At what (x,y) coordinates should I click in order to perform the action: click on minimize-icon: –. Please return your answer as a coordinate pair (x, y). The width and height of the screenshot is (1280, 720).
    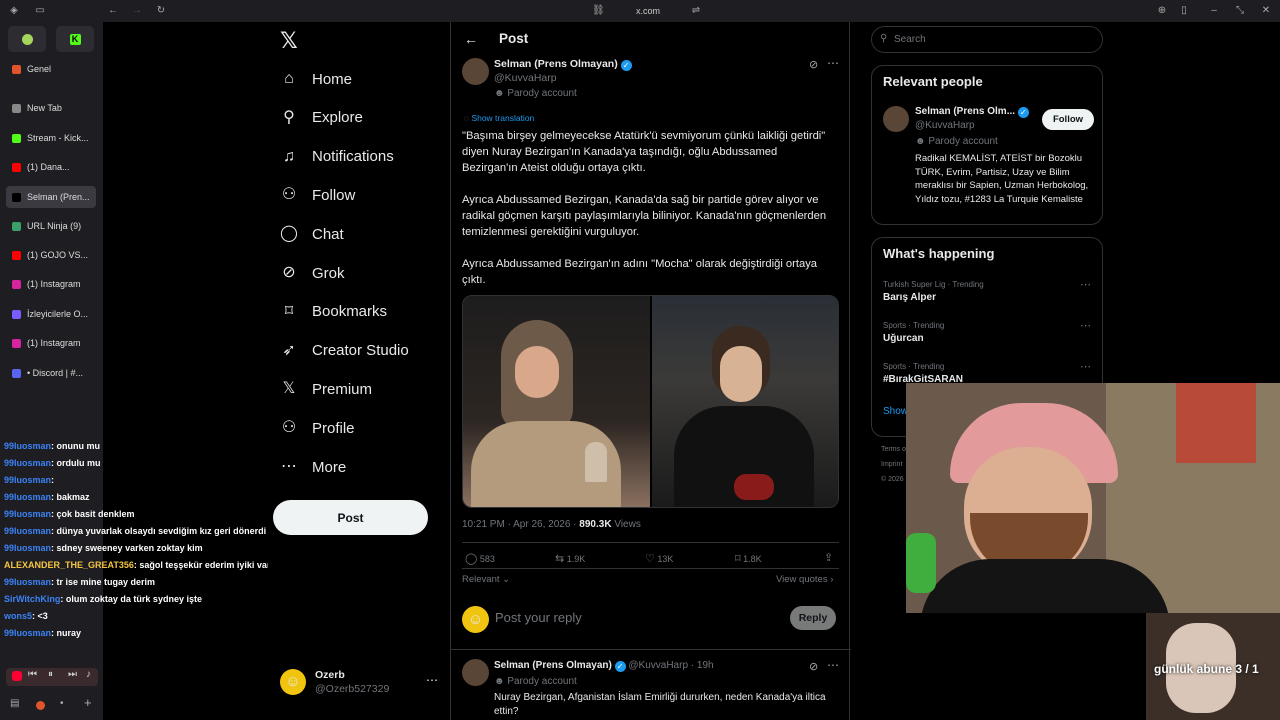
    Looking at the image, I should click on (1214, 11).